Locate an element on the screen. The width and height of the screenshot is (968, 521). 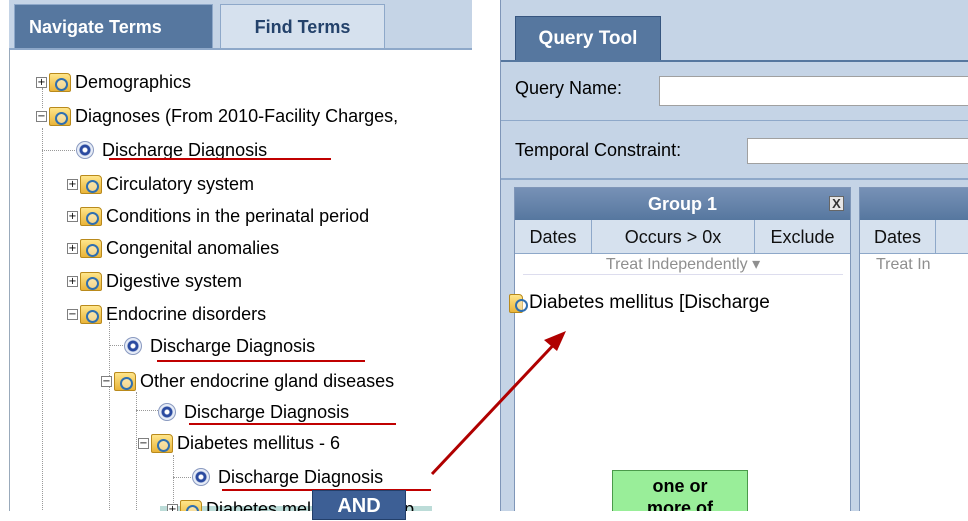
tab-find-terms: Find Terms is located at coordinates (302, 26).